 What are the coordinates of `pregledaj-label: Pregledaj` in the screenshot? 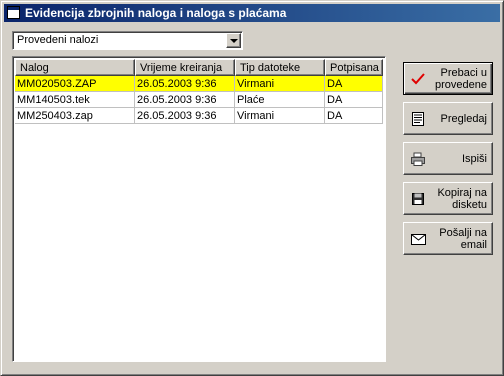 It's located at (463, 118).